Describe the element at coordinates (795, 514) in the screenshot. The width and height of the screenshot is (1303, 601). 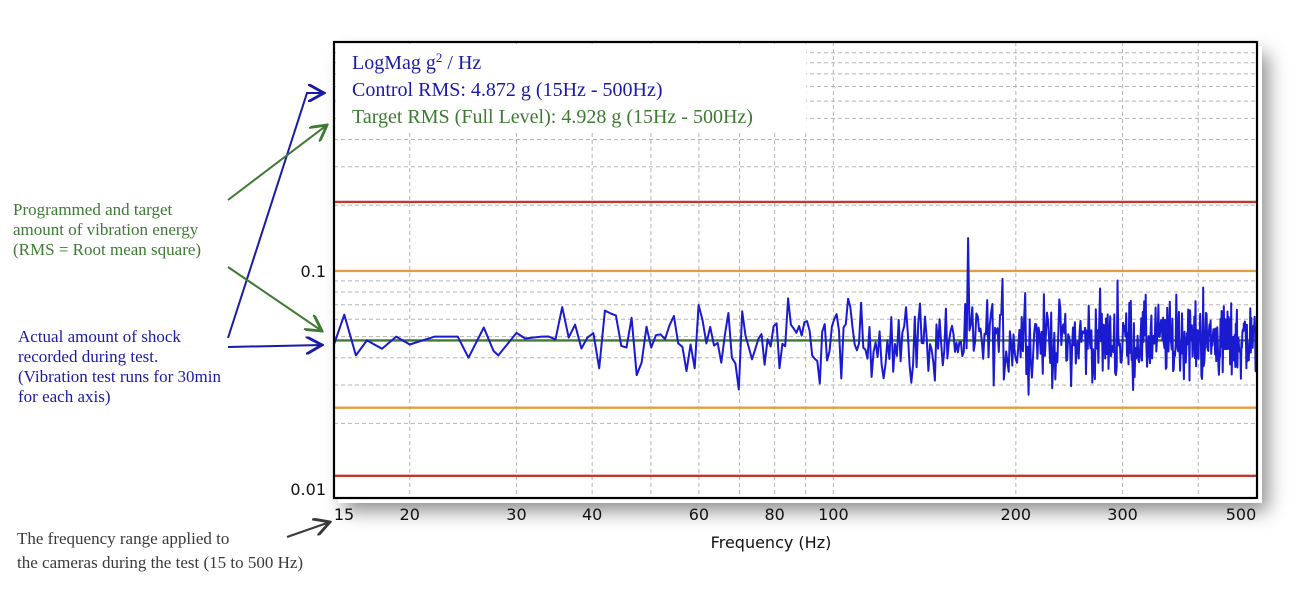
I see `x-tick-labels: 15 20 30 40 60 80 100 200 300 500` at that location.